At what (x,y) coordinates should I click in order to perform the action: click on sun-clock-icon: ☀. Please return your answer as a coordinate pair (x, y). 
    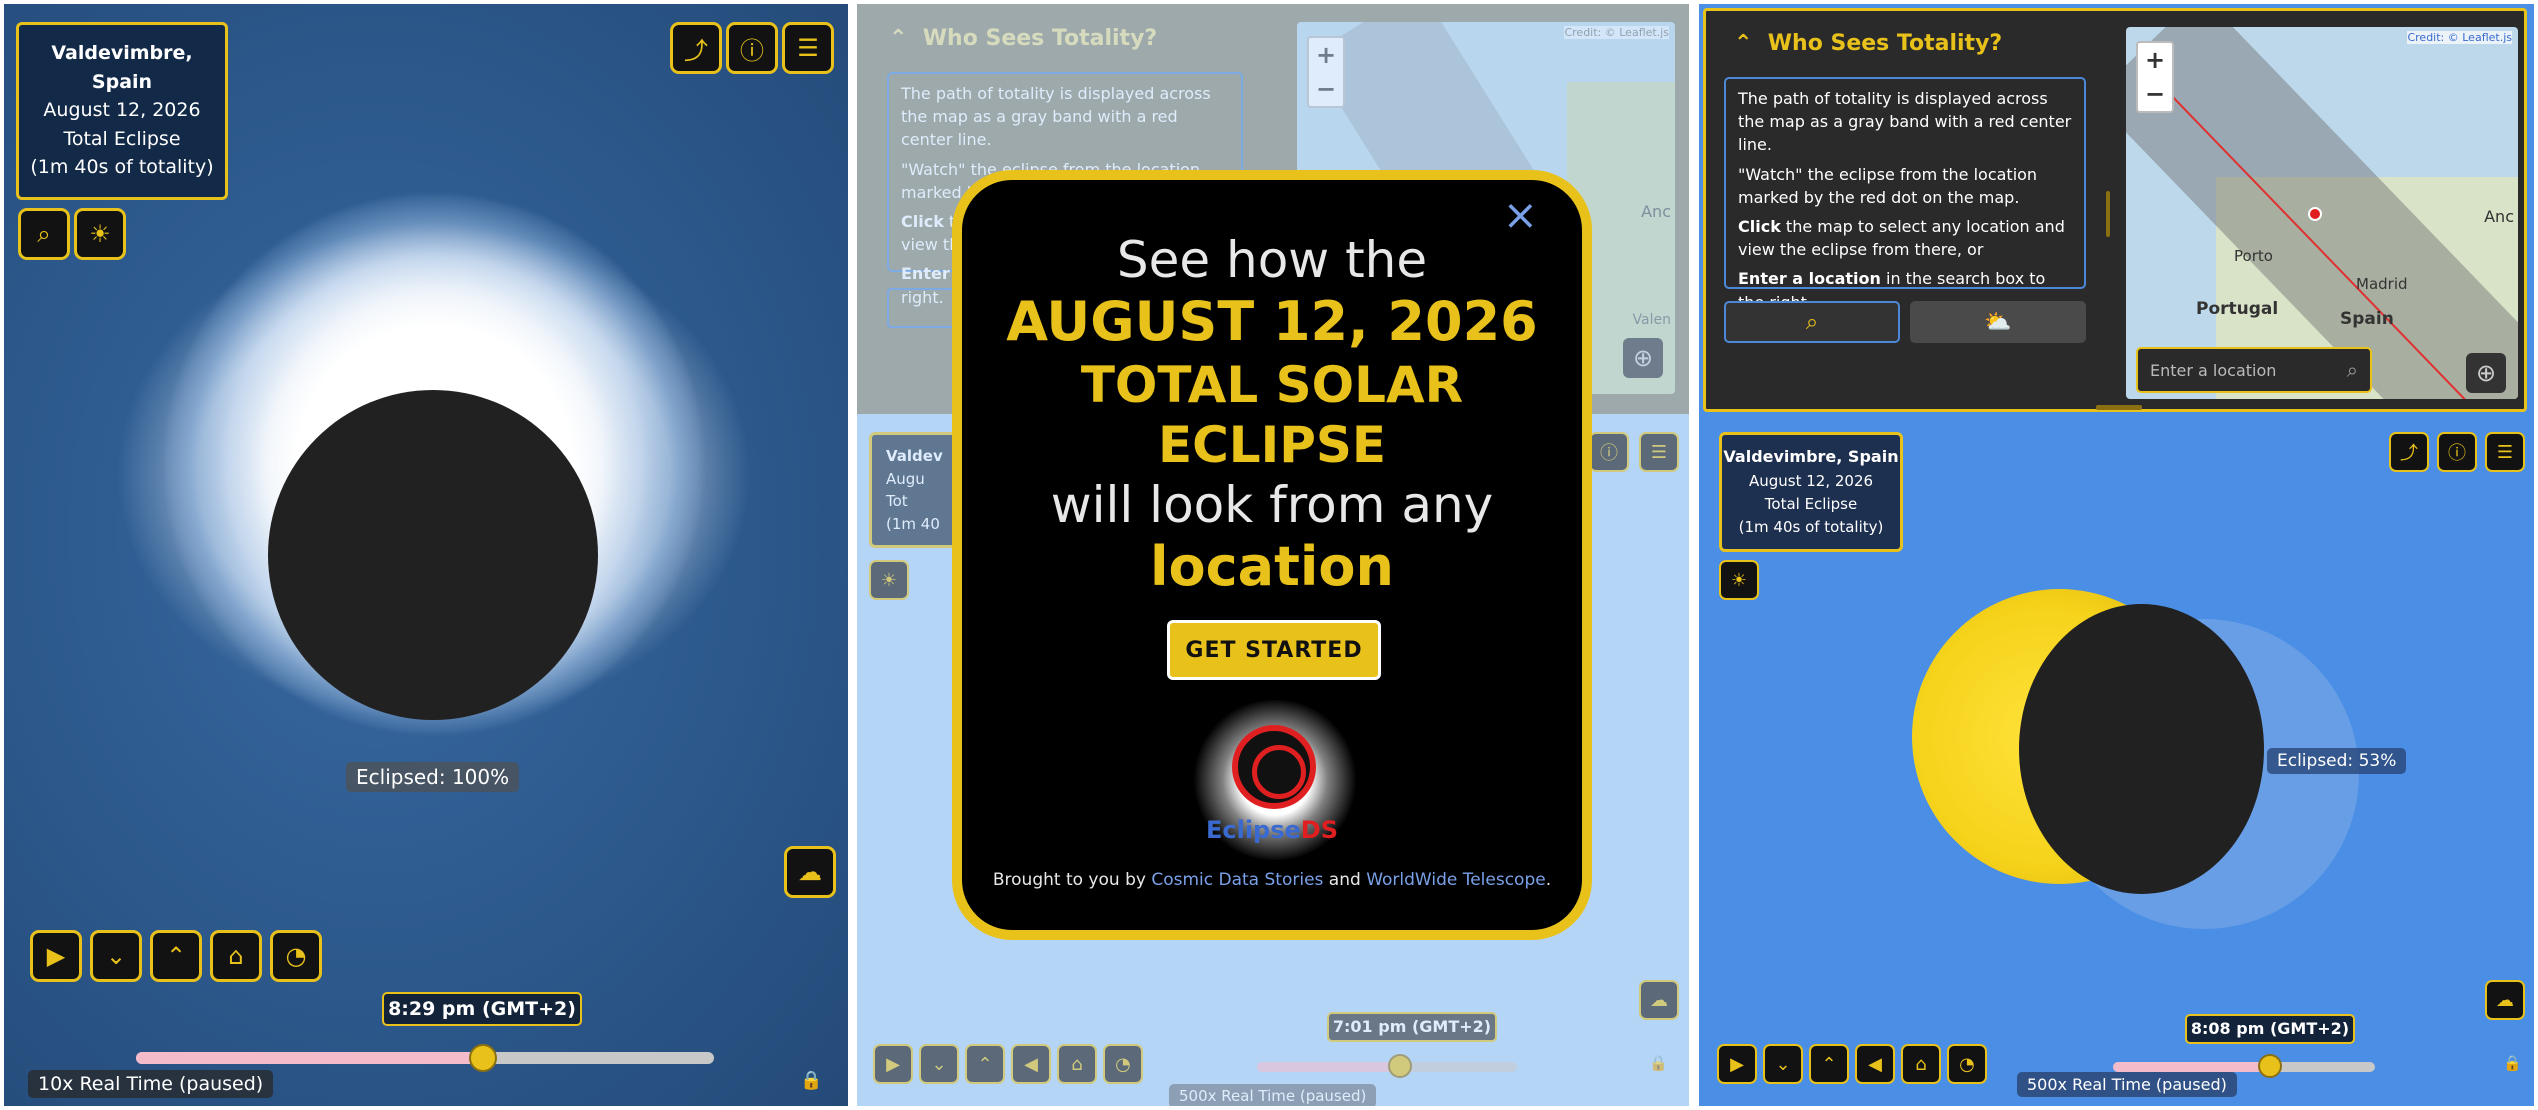
    Looking at the image, I should click on (1739, 580).